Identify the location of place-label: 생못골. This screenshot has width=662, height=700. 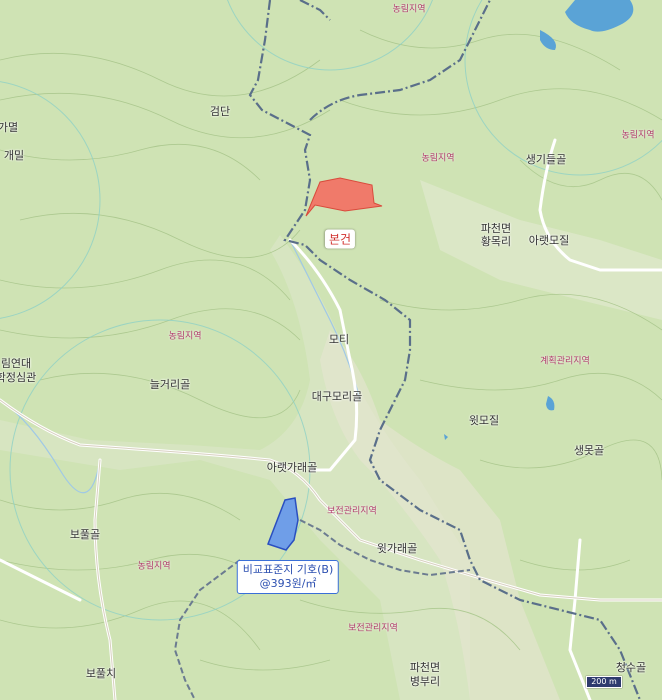
(589, 450).